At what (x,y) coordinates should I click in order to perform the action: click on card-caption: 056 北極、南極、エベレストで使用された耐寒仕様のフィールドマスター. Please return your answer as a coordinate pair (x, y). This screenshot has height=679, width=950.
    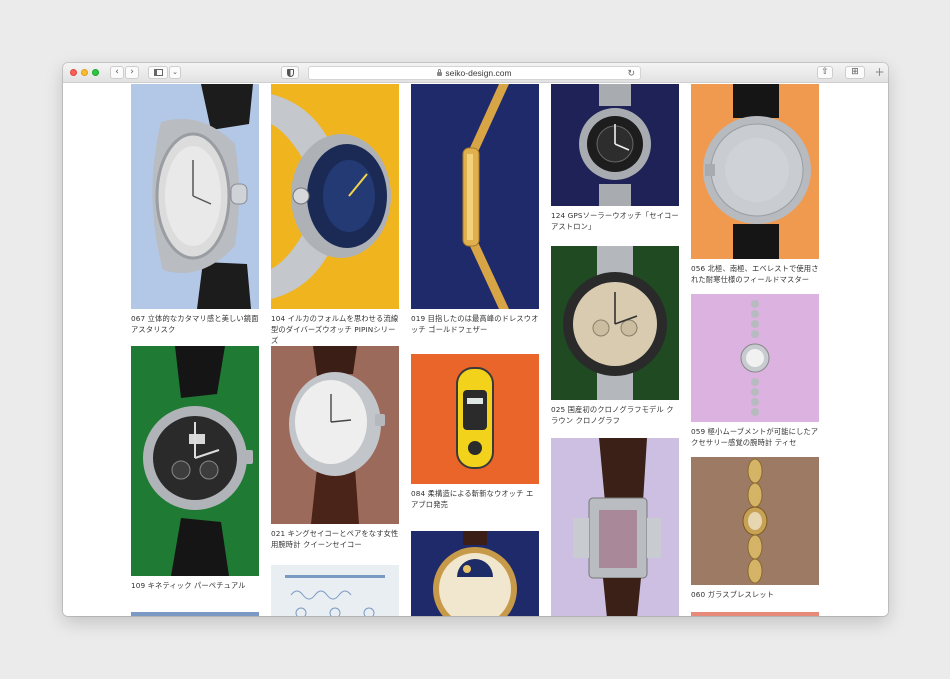
    Looking at the image, I should click on (755, 274).